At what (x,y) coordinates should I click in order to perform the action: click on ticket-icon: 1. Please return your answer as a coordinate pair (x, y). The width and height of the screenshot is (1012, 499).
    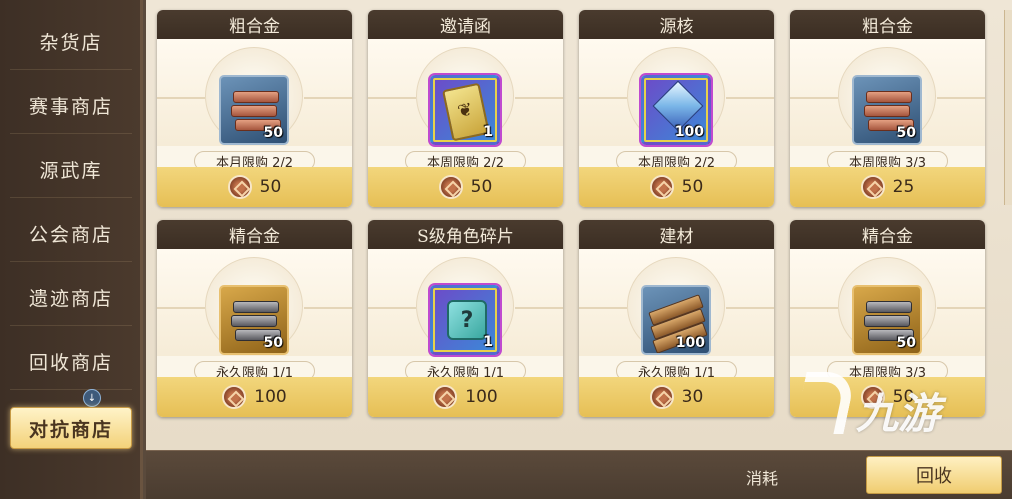
    Looking at the image, I should click on (465, 110).